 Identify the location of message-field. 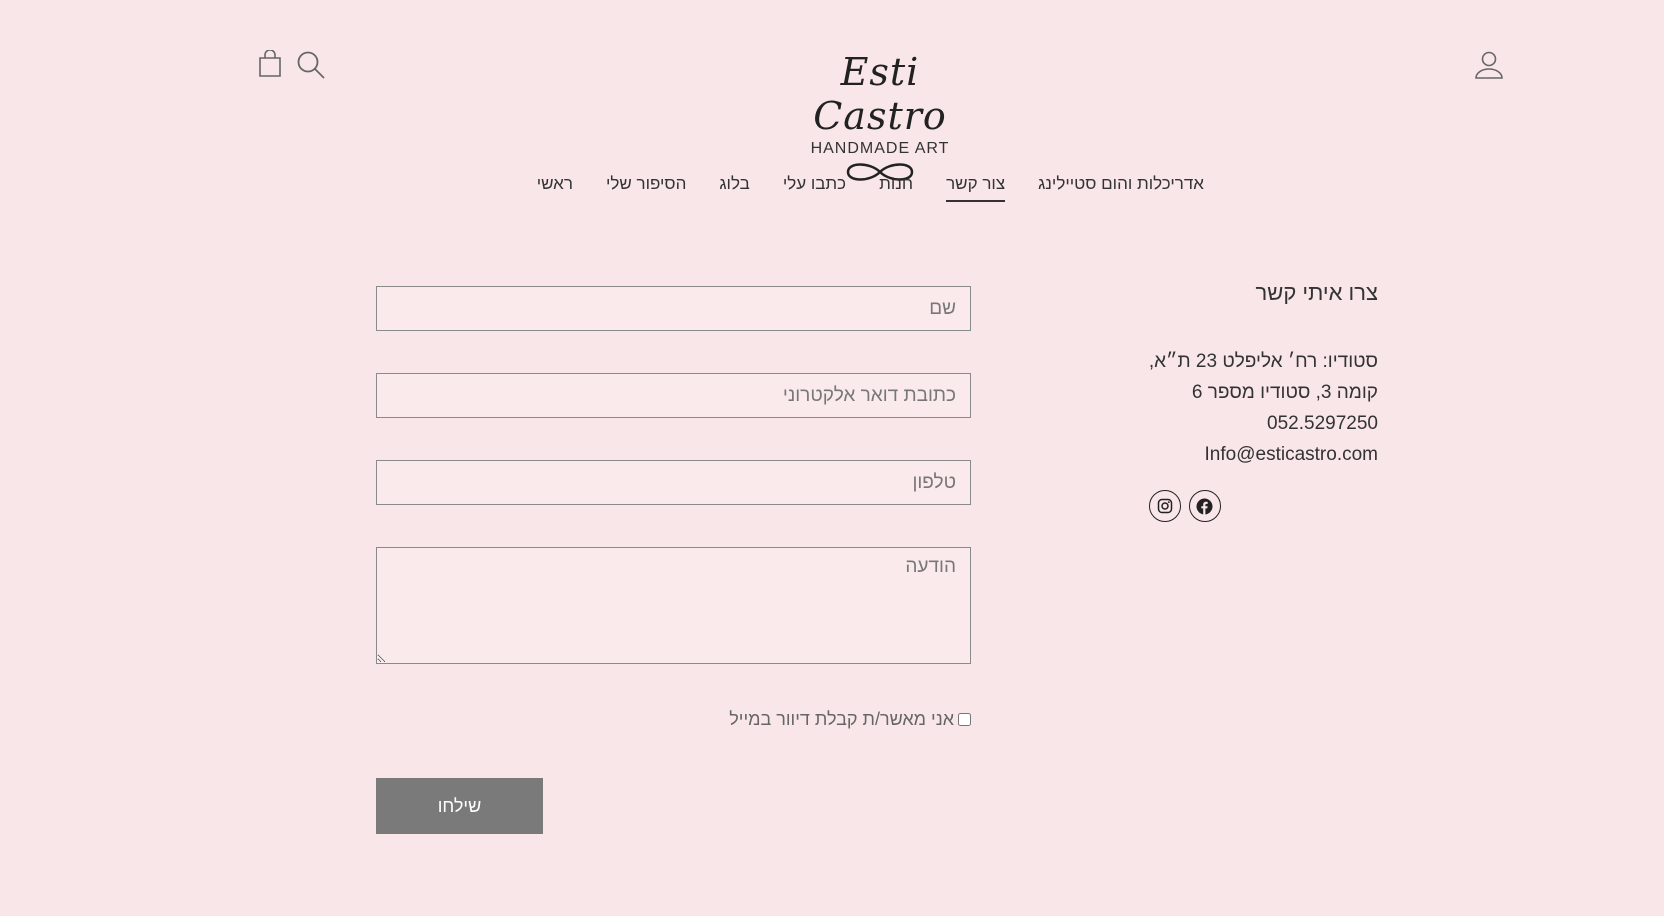
(673, 605).